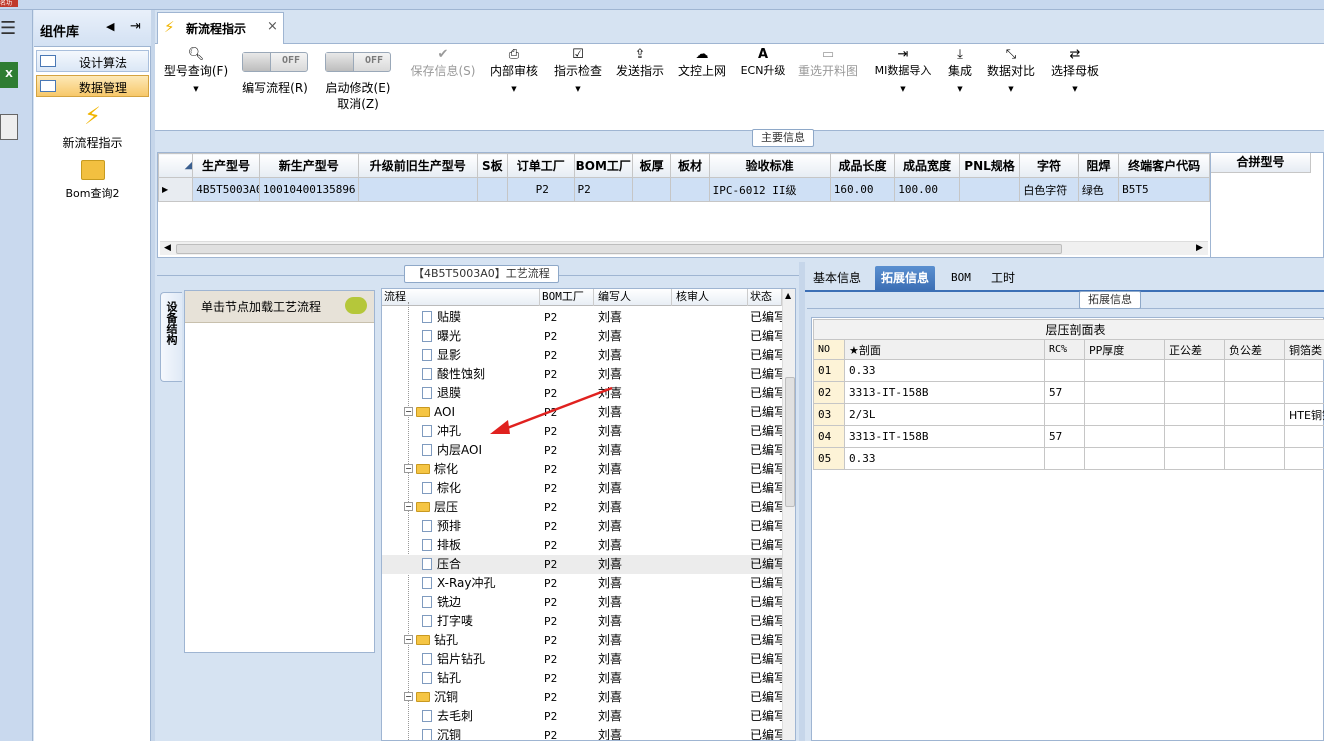 Image resolution: width=1324 pixels, height=741 pixels. What do you see at coordinates (788, 295) in the screenshot?
I see `scroll-up-icon: ▲` at bounding box center [788, 295].